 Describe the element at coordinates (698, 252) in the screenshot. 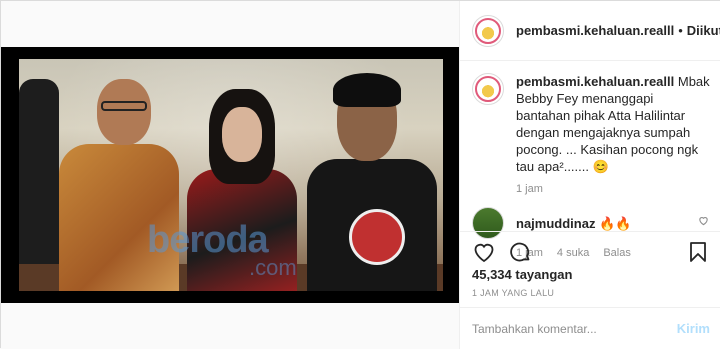

I see `bookmark-icon` at that location.